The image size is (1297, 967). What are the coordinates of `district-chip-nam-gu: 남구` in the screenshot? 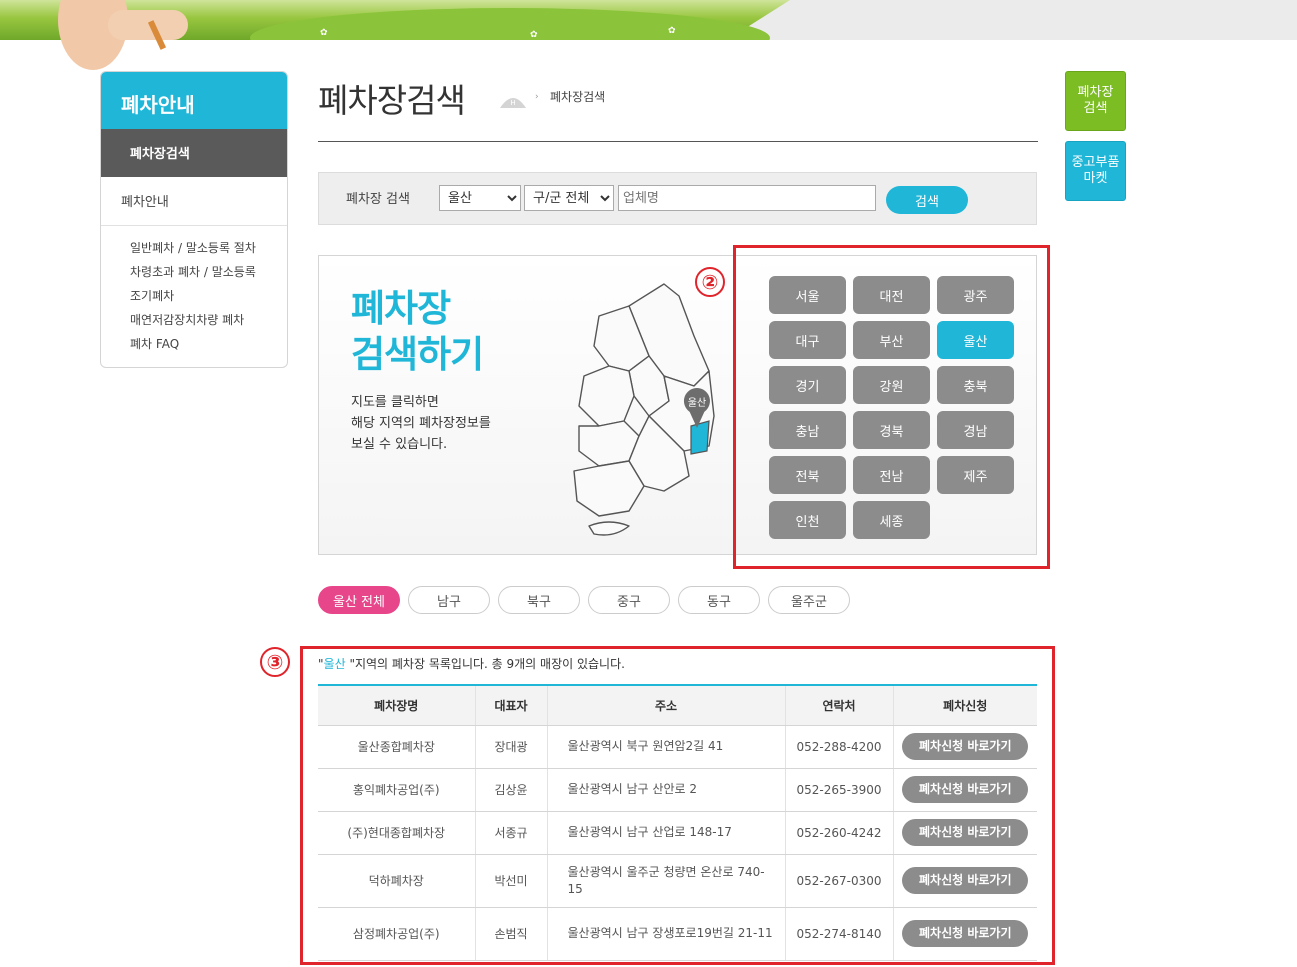 It's located at (449, 600).